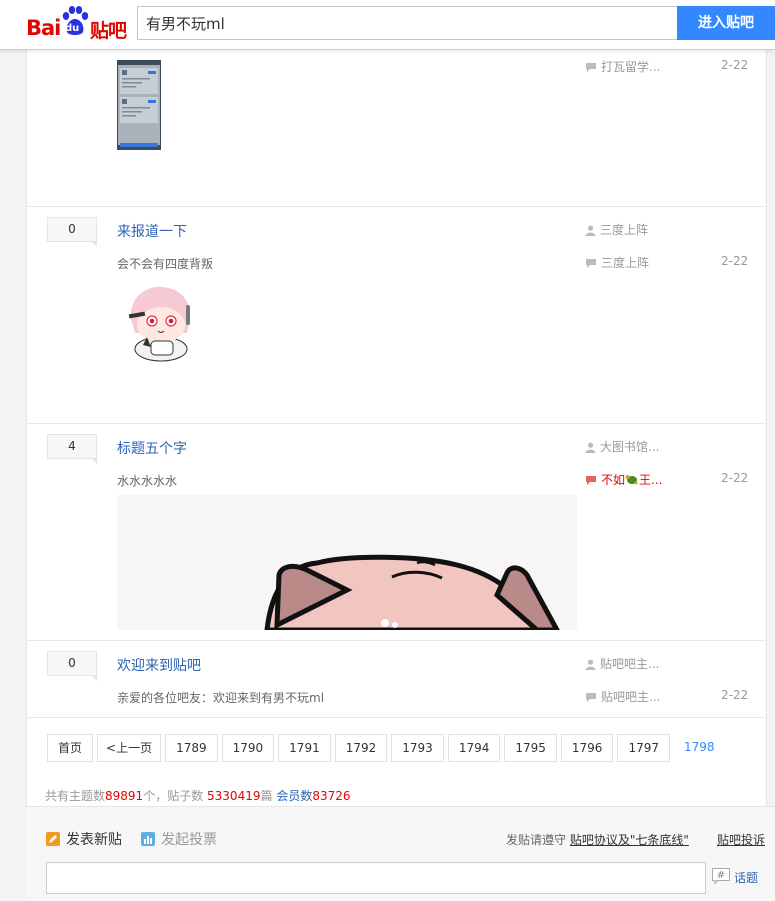 This screenshot has width=775, height=901. What do you see at coordinates (376, 878) in the screenshot?
I see `post-title-input` at bounding box center [376, 878].